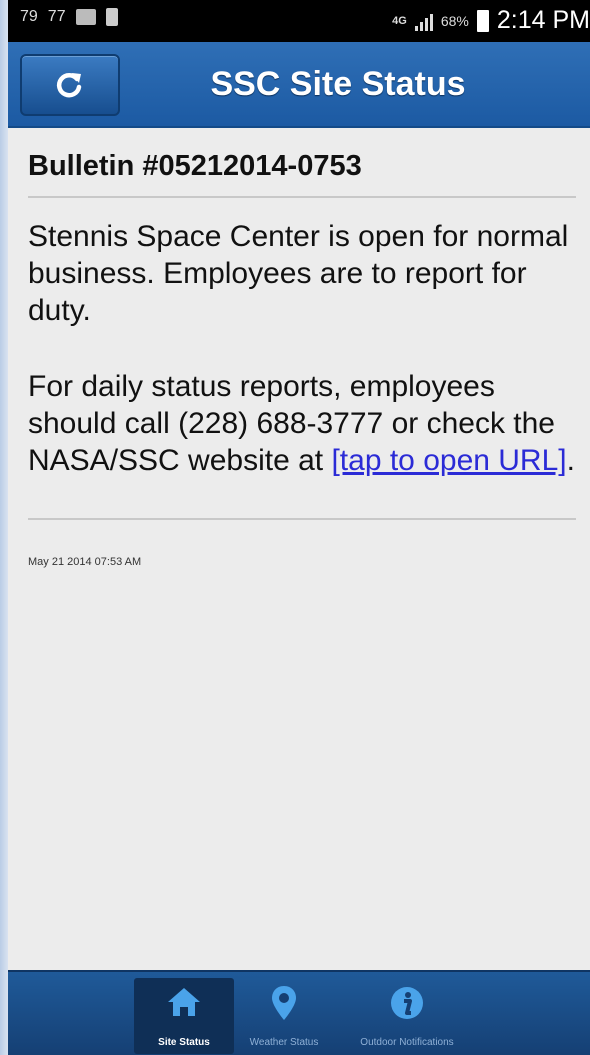 This screenshot has height=1055, width=590. I want to click on status-left-icons: 79 77, so click(69, 17).